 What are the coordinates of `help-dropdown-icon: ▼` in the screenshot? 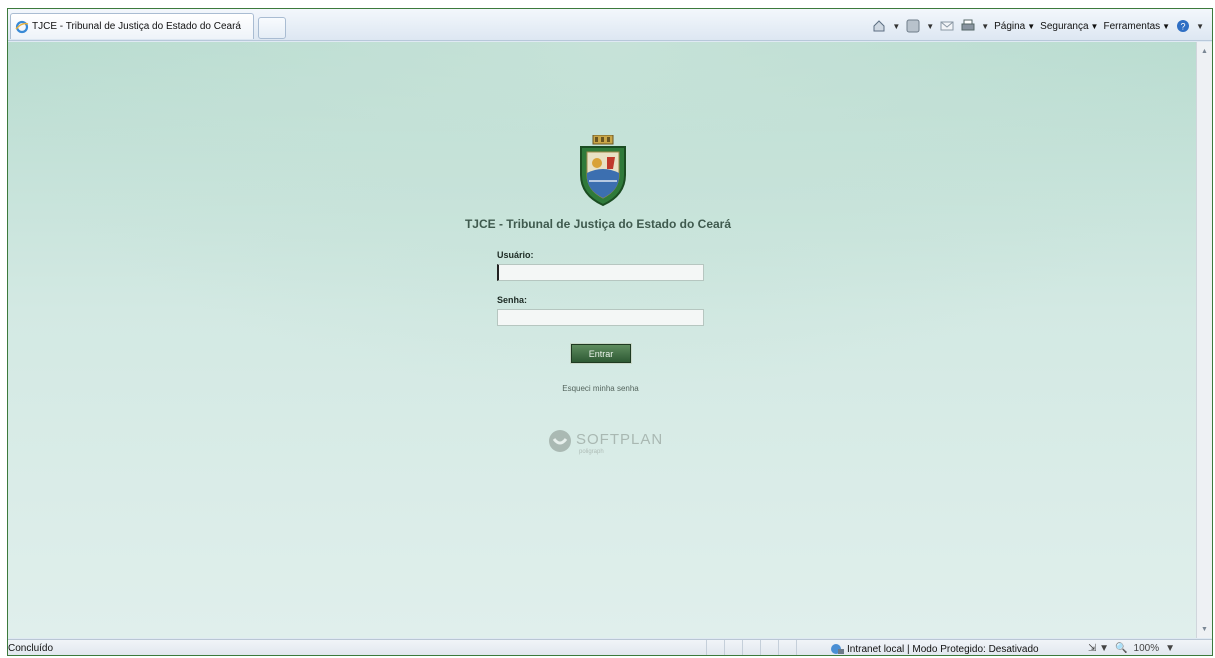 It's located at (1200, 26).